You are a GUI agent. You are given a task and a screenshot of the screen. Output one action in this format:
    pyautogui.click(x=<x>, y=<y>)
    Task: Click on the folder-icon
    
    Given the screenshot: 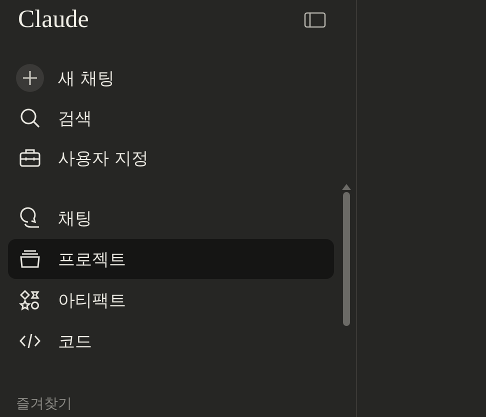 What is the action you would take?
    pyautogui.click(x=30, y=259)
    